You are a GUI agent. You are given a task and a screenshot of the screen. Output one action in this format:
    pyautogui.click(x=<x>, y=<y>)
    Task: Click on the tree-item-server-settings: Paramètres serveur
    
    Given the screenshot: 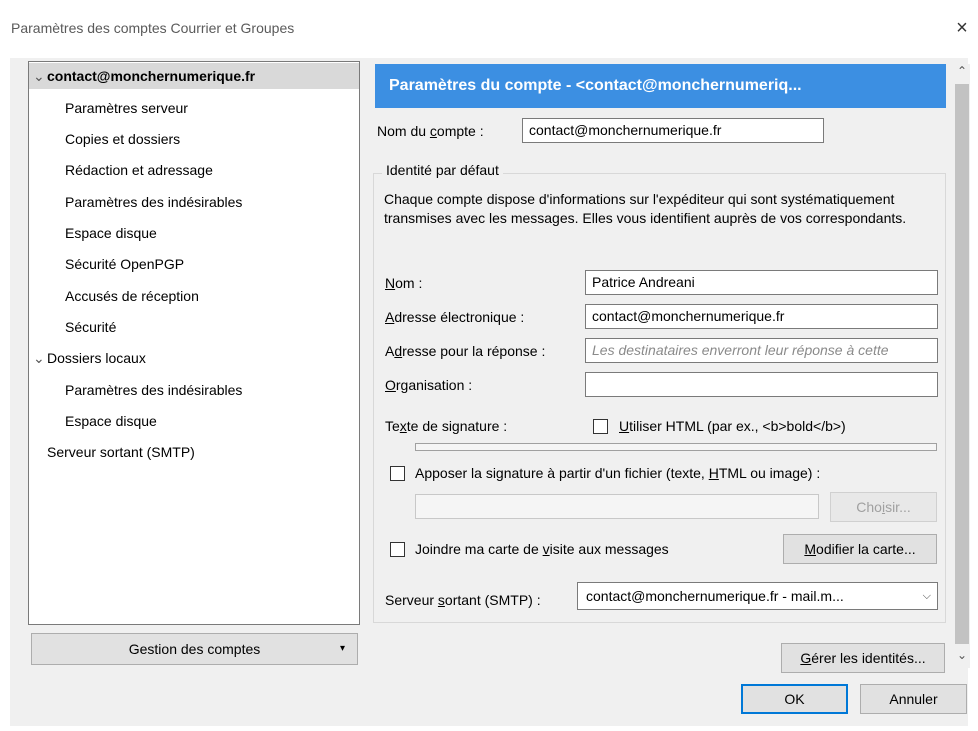 What is the action you would take?
    pyautogui.click(x=194, y=108)
    